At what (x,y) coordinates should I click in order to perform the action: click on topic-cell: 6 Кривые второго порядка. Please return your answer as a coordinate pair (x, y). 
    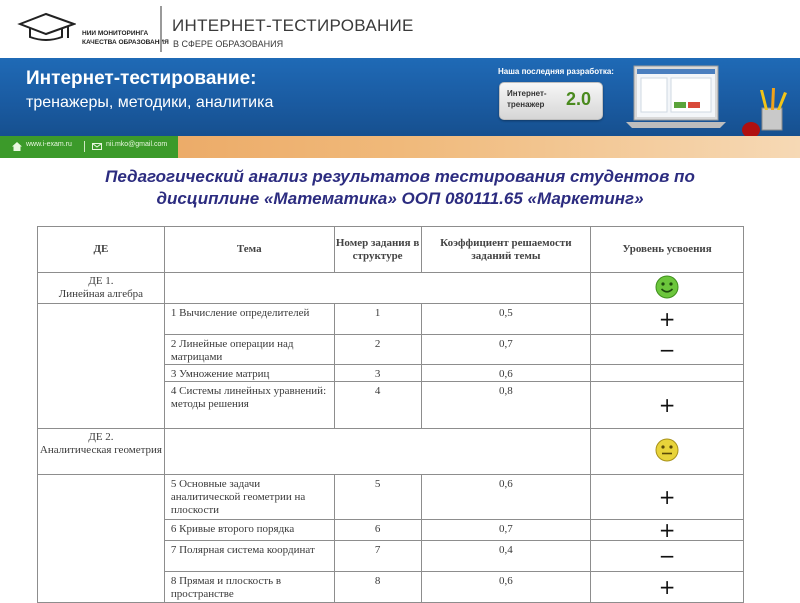
    Looking at the image, I should click on (249, 530).